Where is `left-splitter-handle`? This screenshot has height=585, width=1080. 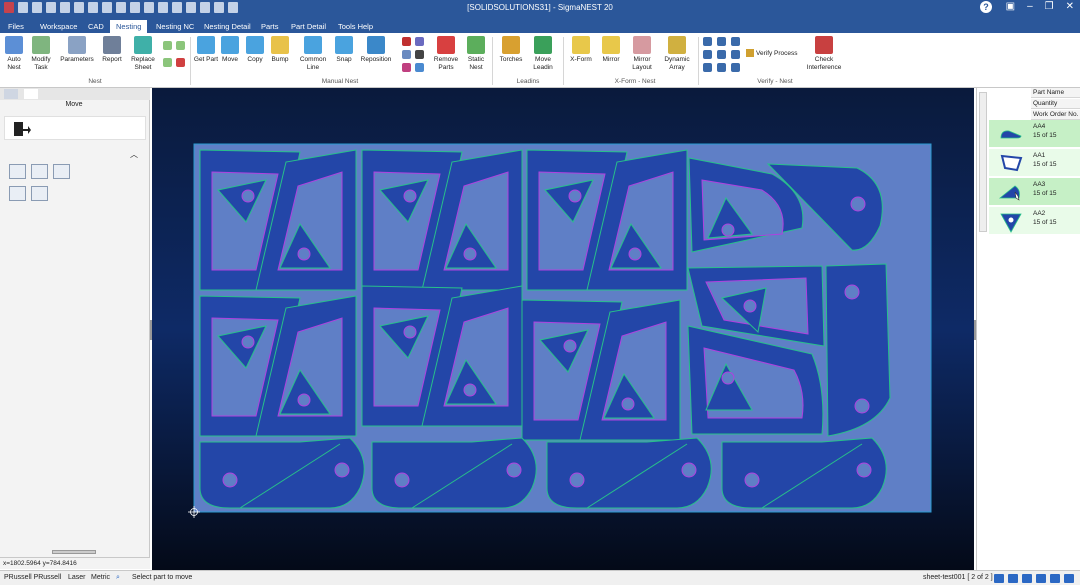
left-splitter-handle is located at coordinates (151, 330).